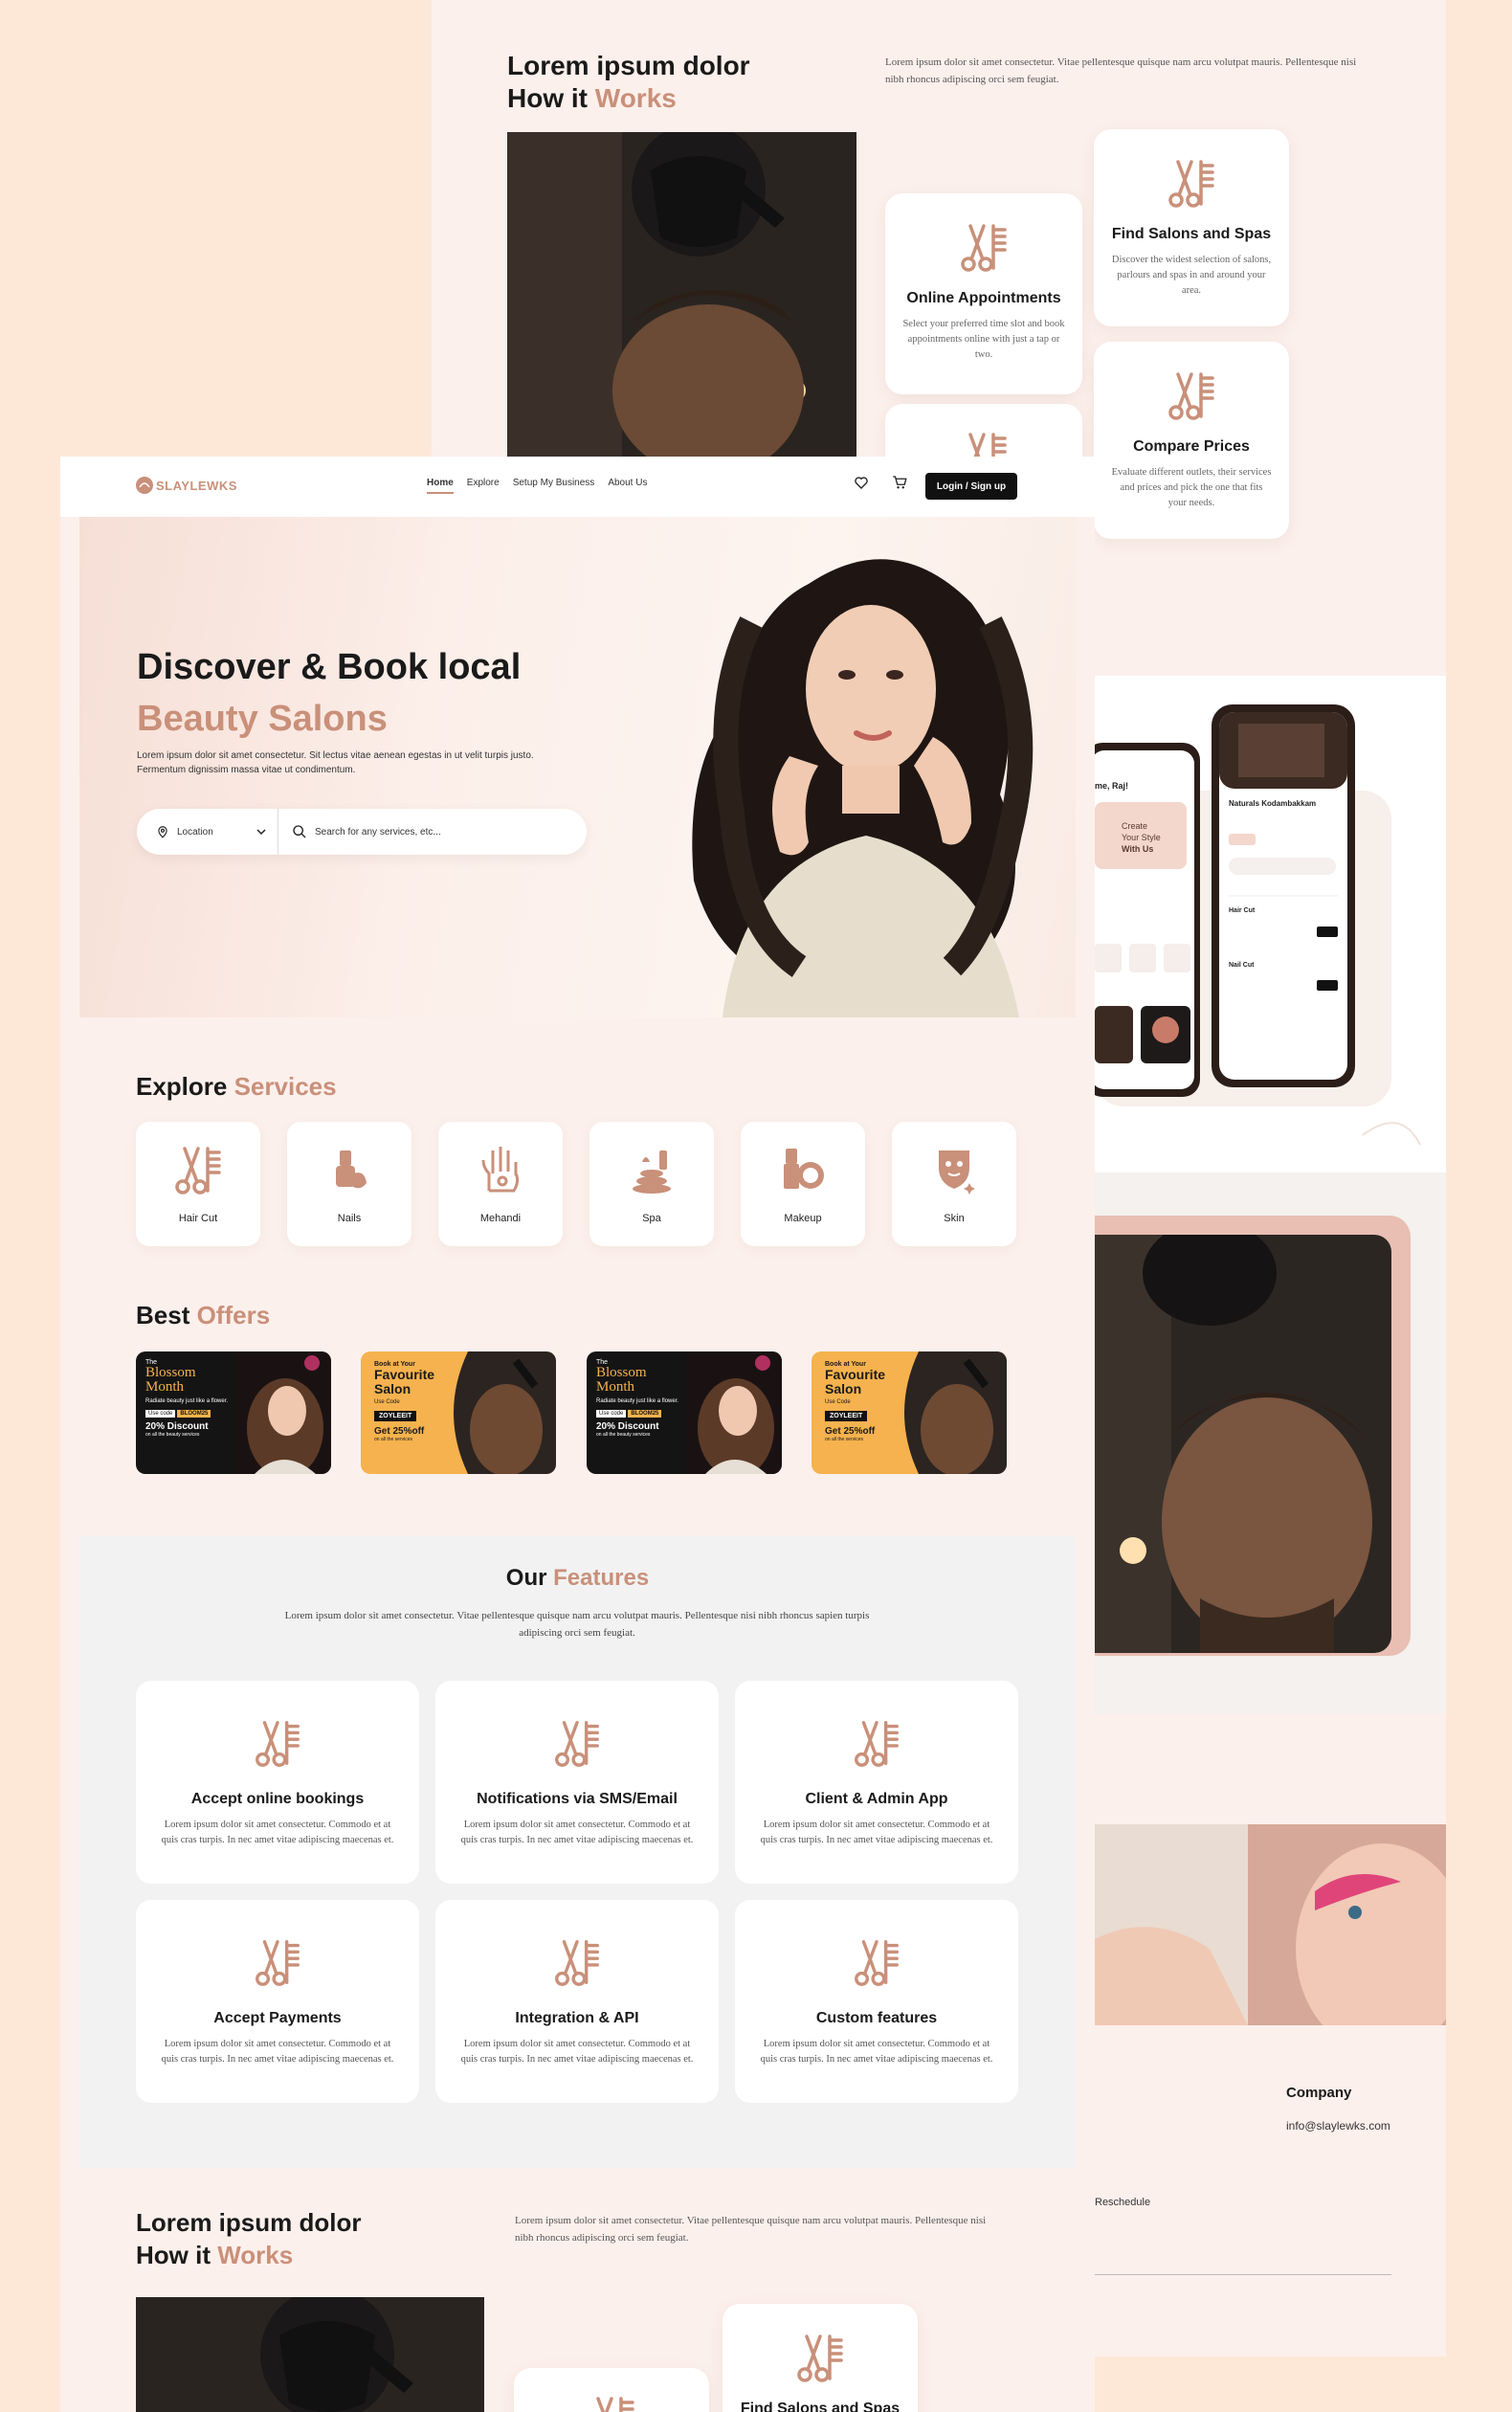 This screenshot has width=1512, height=2412. Describe the element at coordinates (645, 1414) in the screenshot. I see `offer-code: BLOOM25` at that location.